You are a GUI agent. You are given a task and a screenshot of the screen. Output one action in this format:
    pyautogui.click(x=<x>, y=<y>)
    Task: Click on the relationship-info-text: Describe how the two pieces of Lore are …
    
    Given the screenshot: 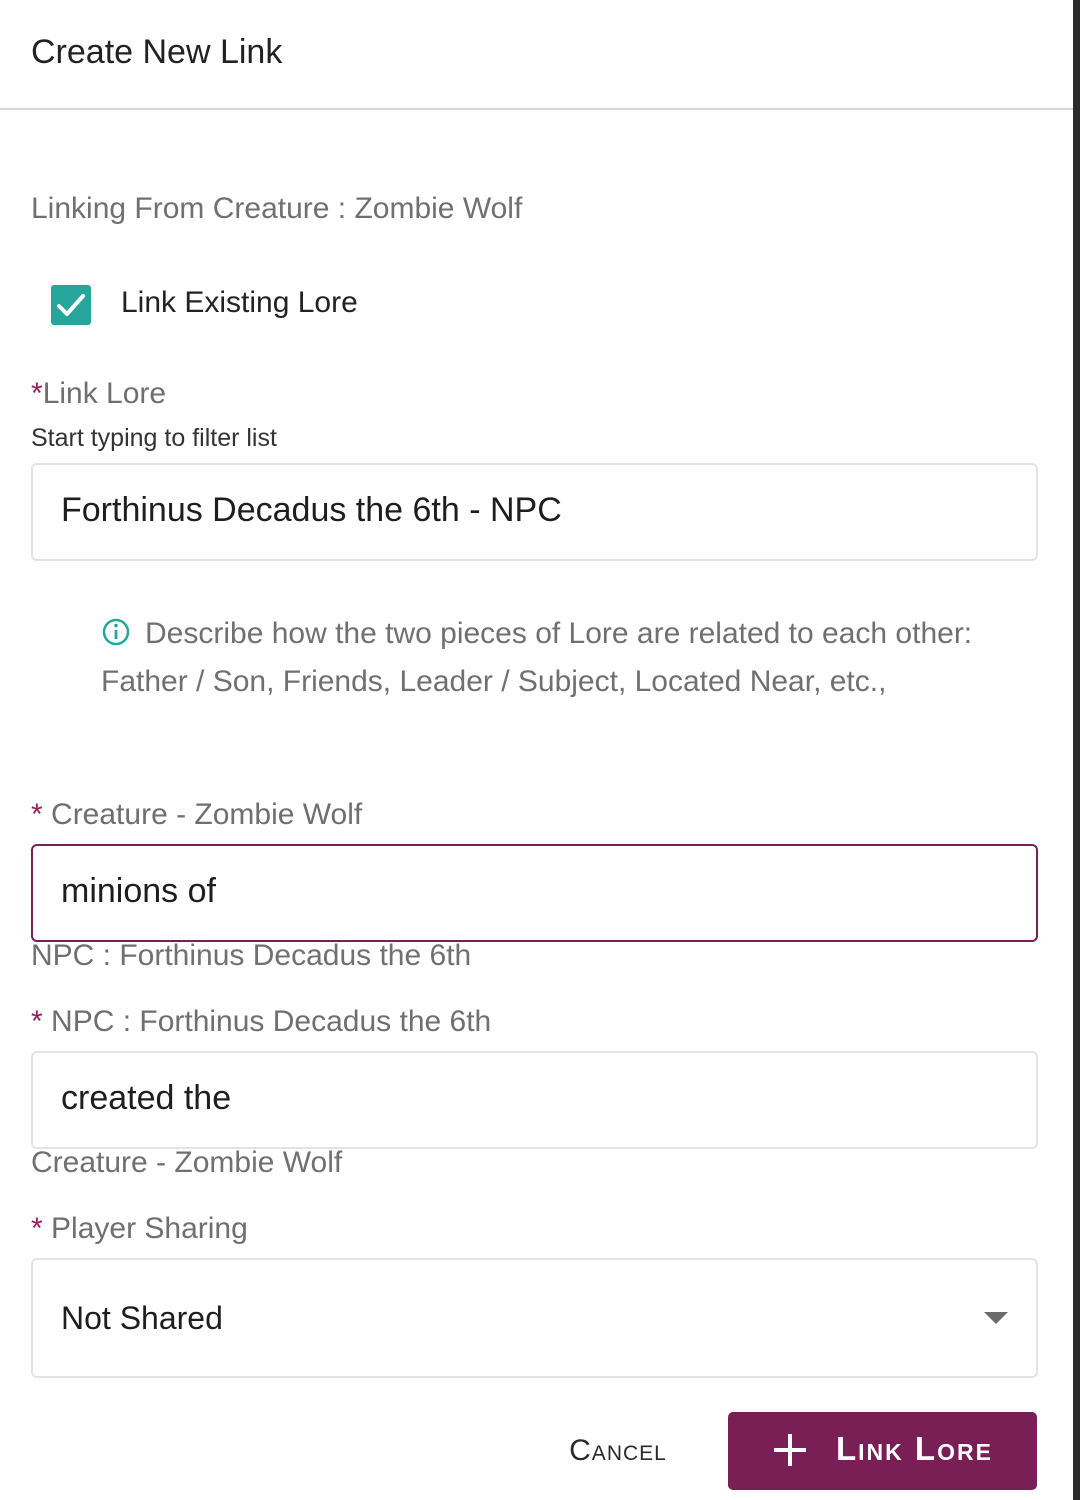 What is the action you would take?
    pyautogui.click(x=537, y=657)
    